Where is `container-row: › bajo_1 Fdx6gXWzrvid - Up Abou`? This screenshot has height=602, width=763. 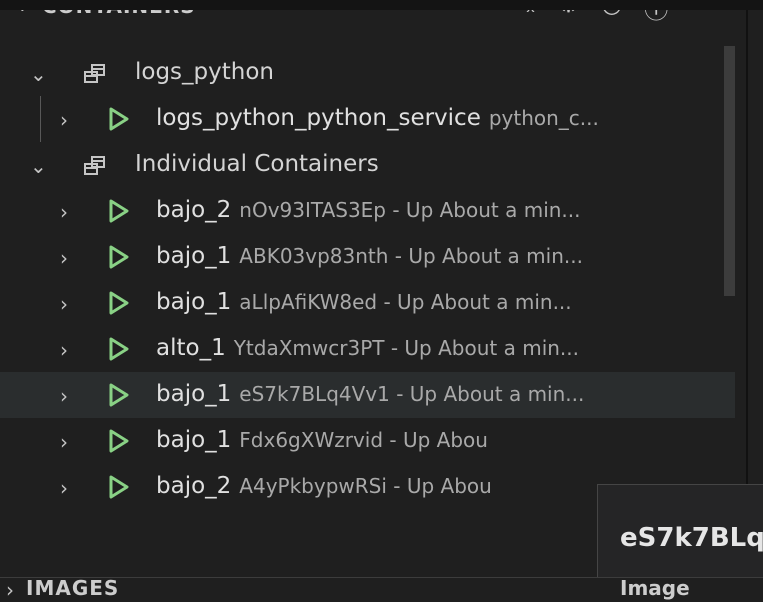 container-row: › bajo_1 Fdx6gXWzrvid - Up Abou is located at coordinates (367, 441).